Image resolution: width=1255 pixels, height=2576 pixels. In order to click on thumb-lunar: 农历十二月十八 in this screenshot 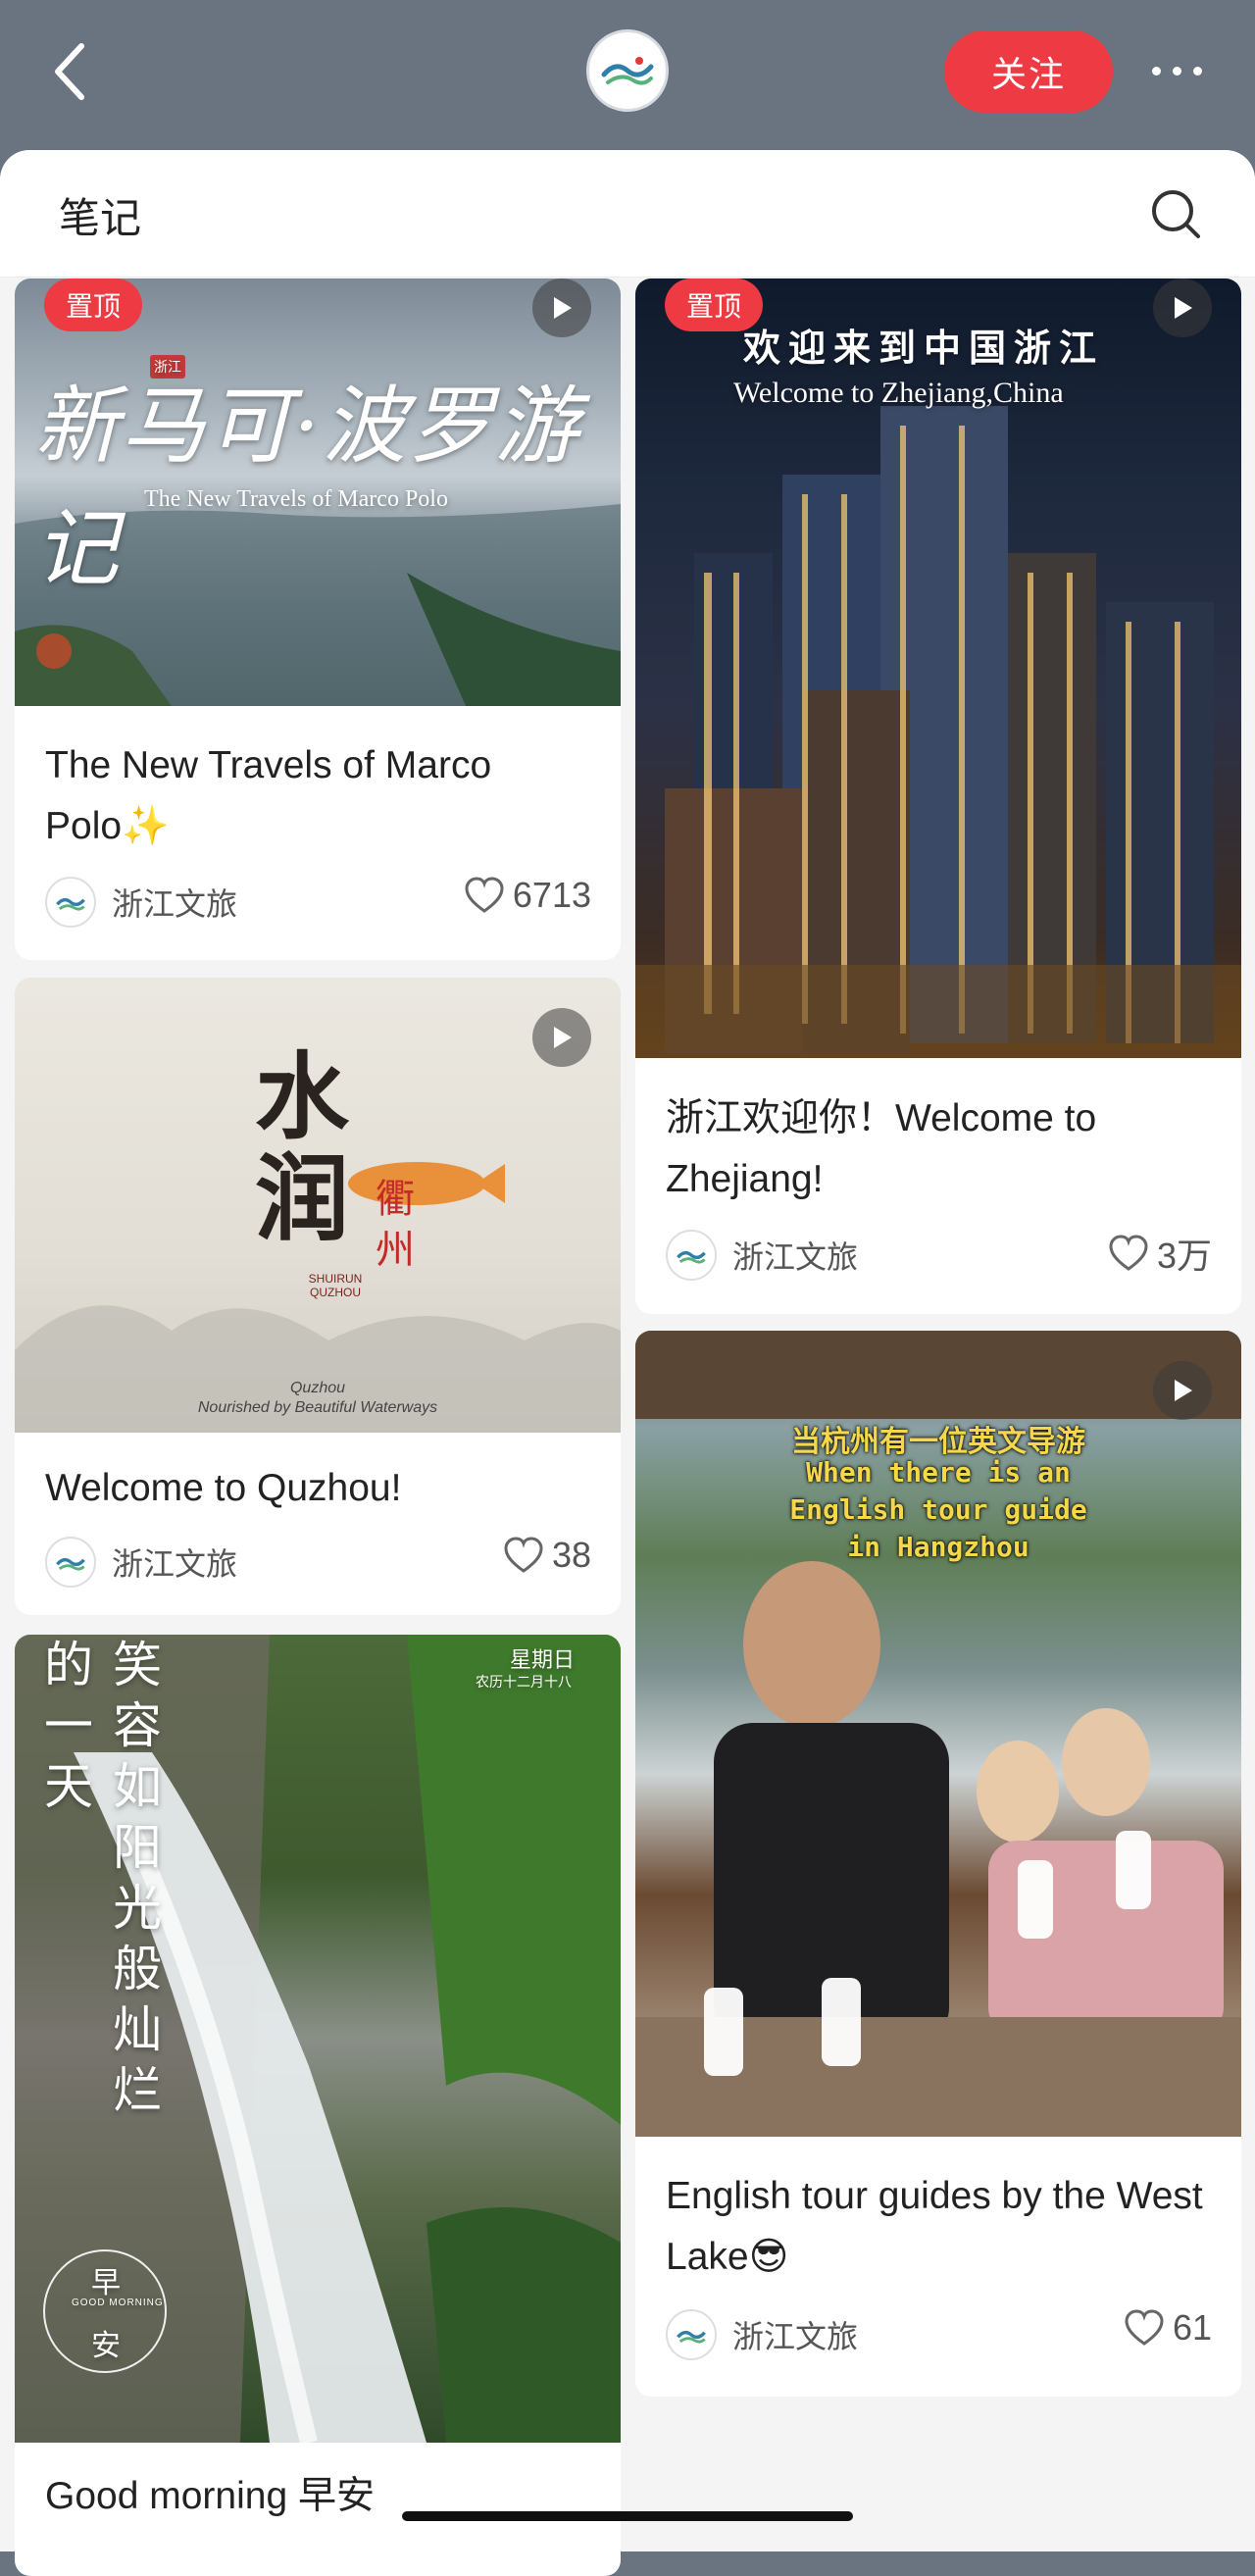, I will do `click(524, 1682)`.